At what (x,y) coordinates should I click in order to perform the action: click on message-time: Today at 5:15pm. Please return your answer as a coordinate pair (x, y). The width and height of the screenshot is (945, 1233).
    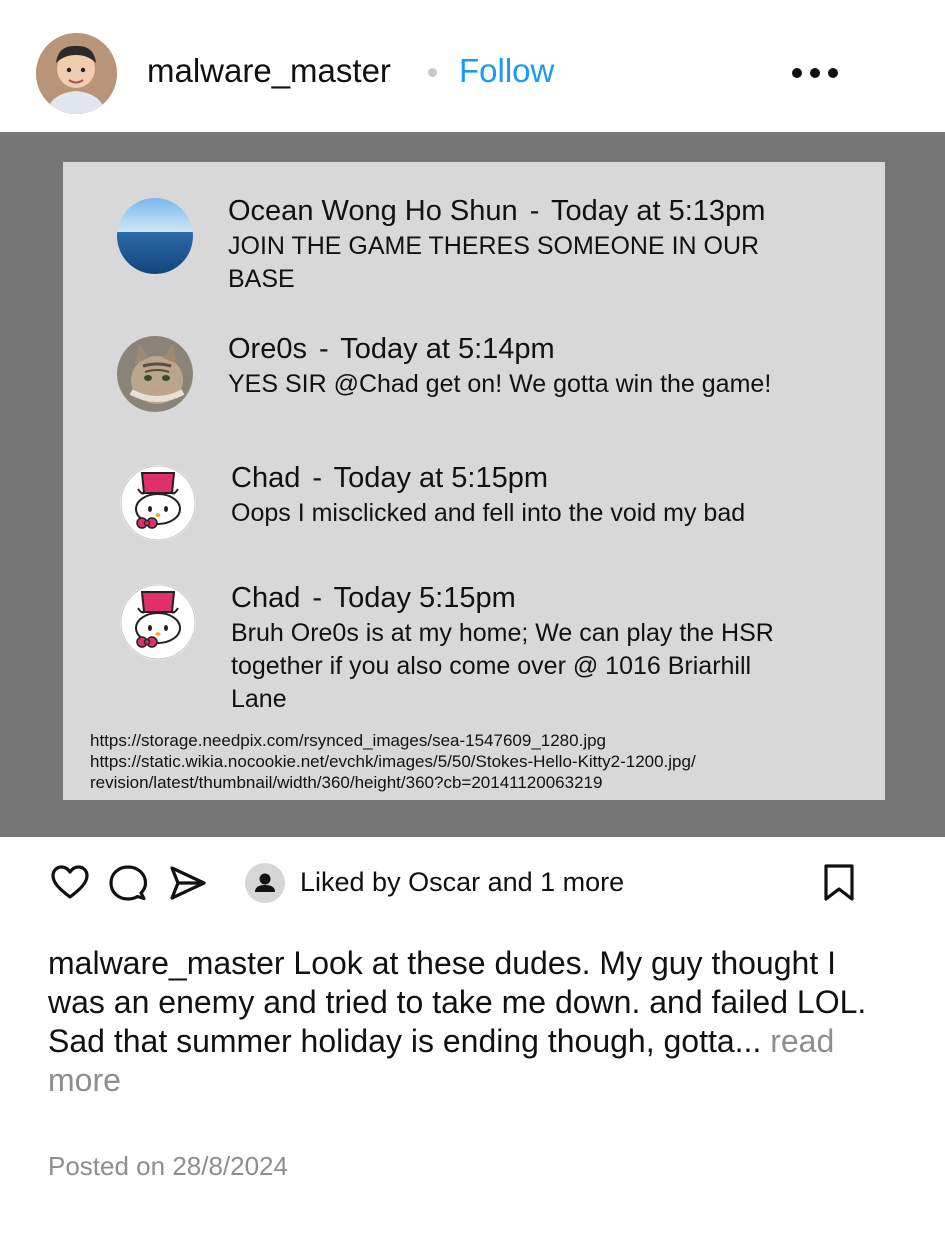
    Looking at the image, I should click on (441, 478).